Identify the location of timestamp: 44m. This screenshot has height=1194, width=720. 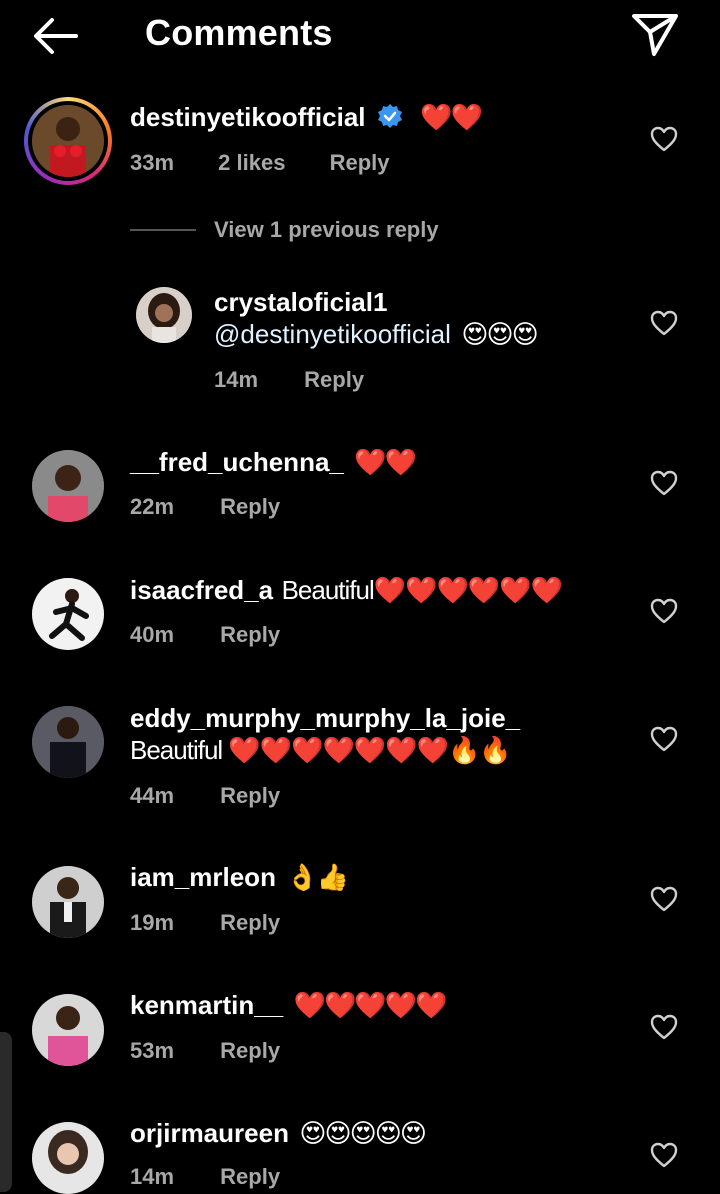
(152, 795).